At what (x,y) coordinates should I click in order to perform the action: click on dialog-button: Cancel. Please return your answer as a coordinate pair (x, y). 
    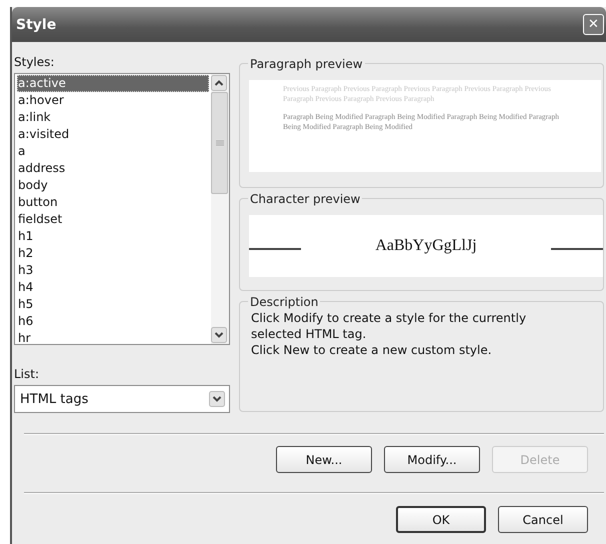
    Looking at the image, I should click on (543, 519).